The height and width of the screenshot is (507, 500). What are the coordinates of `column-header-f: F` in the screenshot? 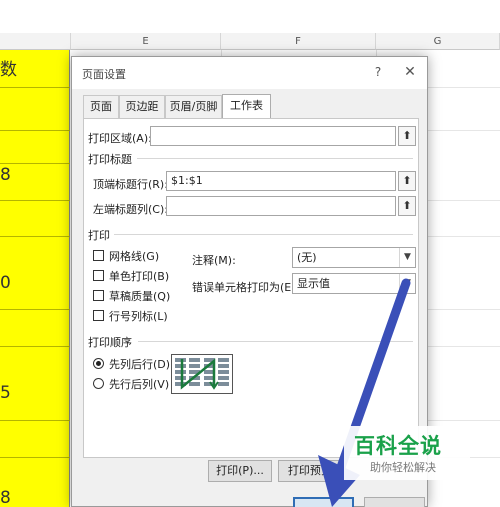 It's located at (298, 41).